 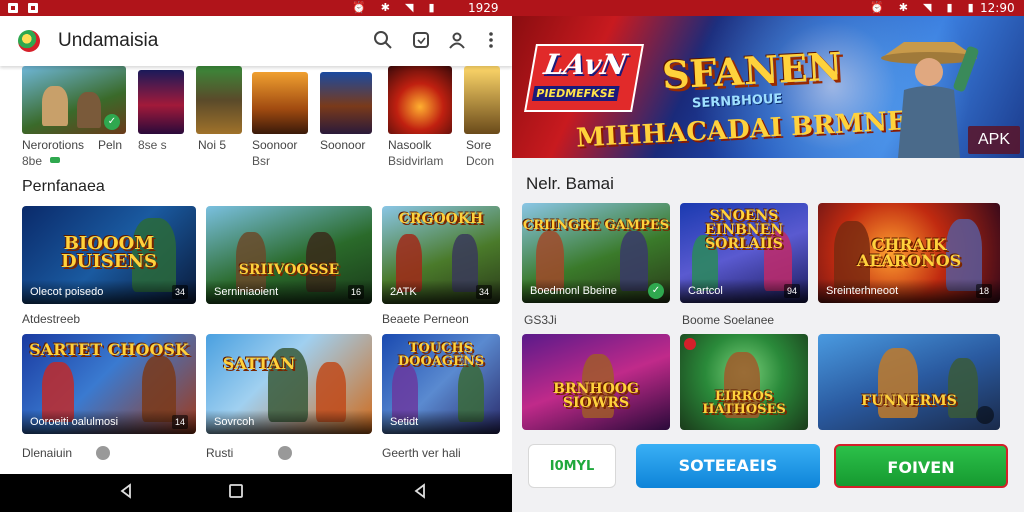 I want to click on card-caption: 2ATK, so click(x=403, y=292).